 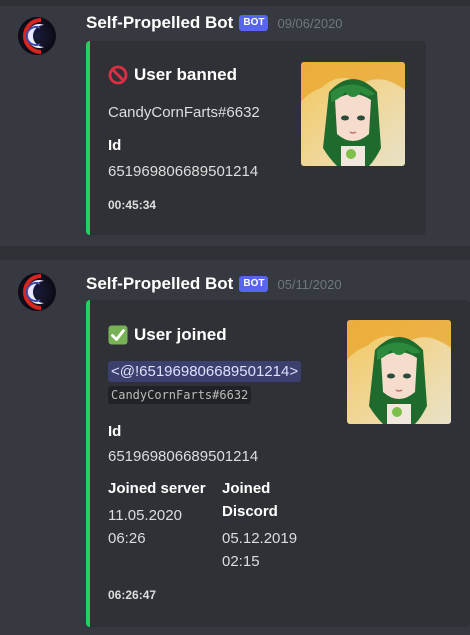 What do you see at coordinates (260, 538) in the screenshot?
I see `field-joined-discord-date: 05.12.2019` at bounding box center [260, 538].